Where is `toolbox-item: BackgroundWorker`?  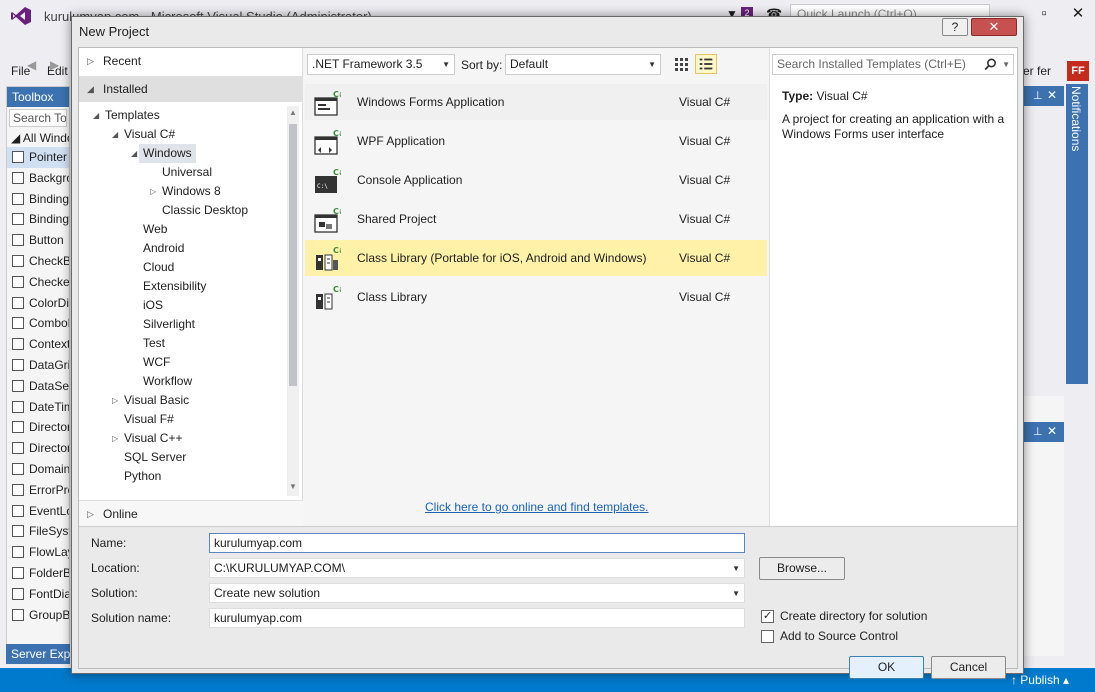 toolbox-item: BackgroundWorker is located at coordinates (38, 178).